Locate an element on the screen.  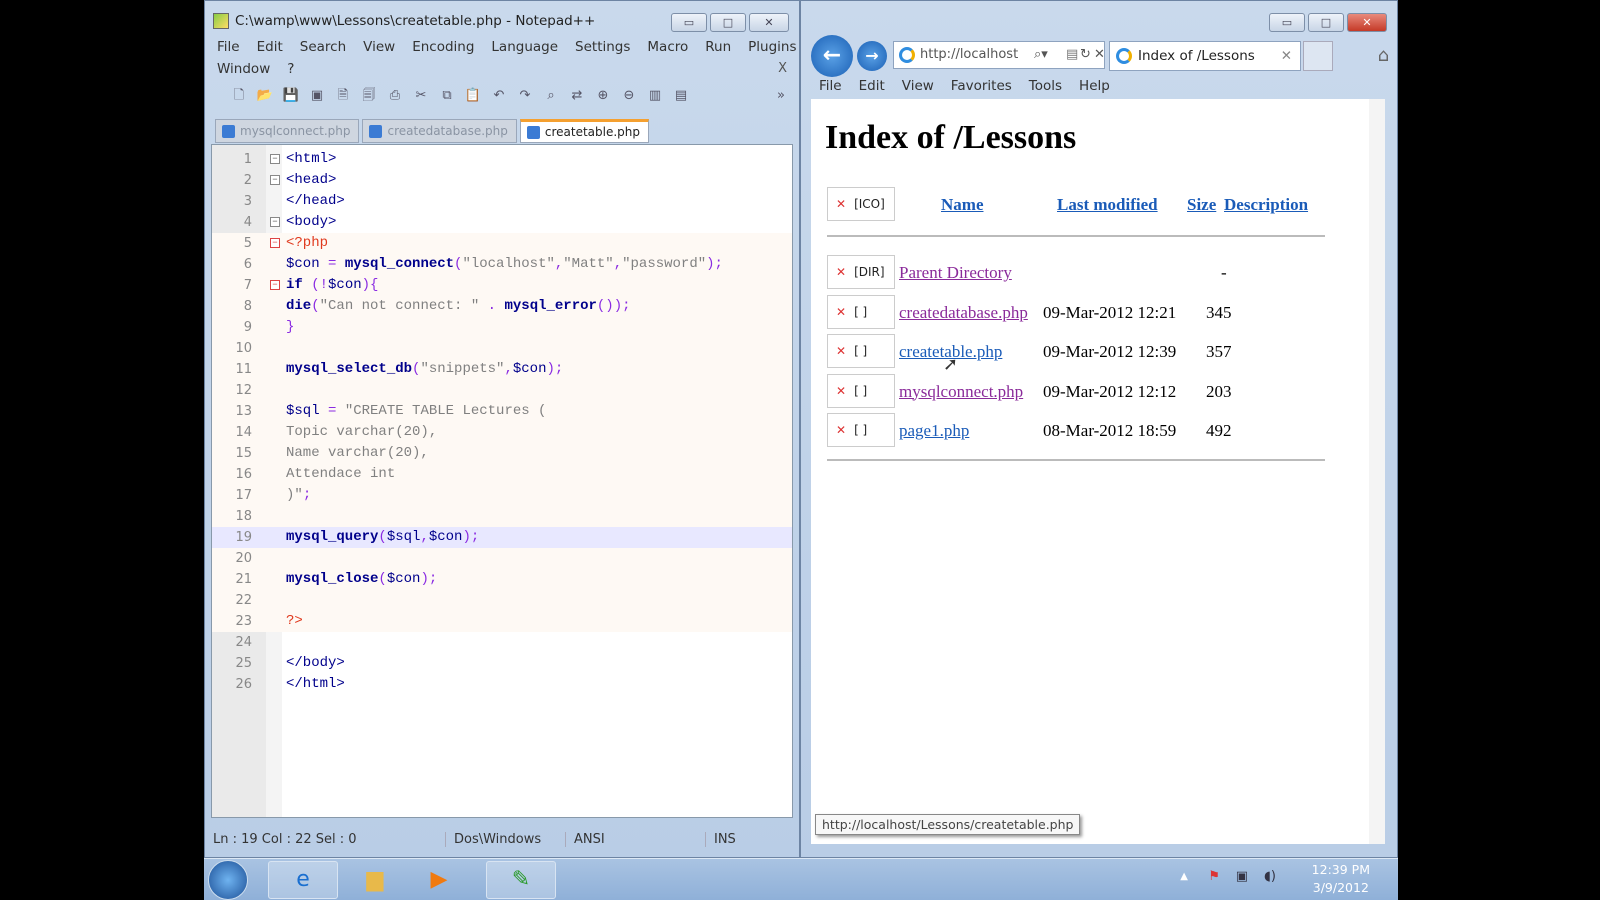
tab-label: createtable.php is located at coordinates (592, 132).